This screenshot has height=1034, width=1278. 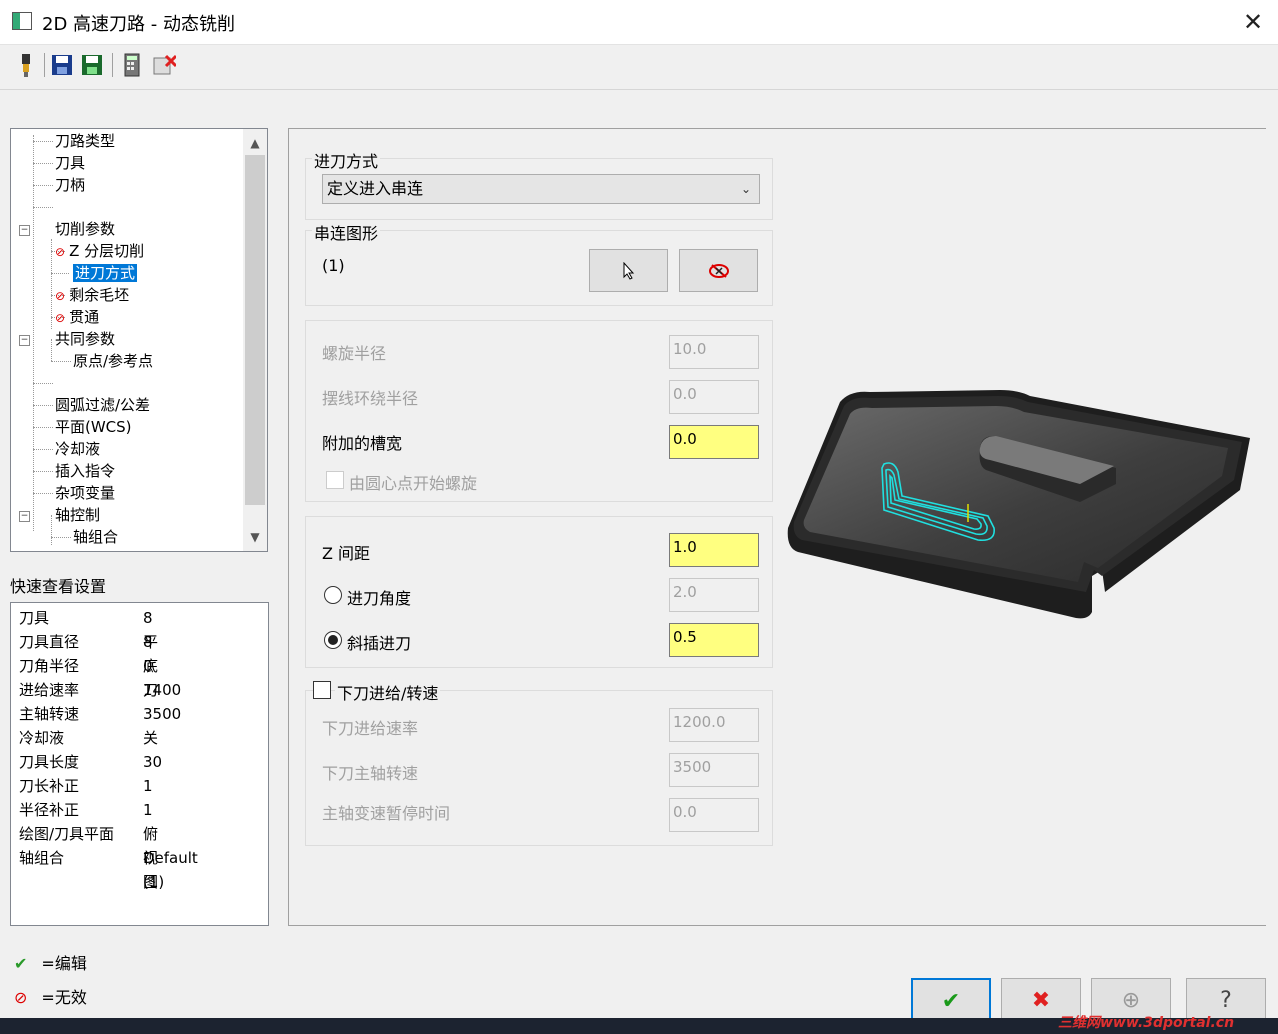 I want to click on entry-method-title: 进刀方式, so click(x=346, y=160).